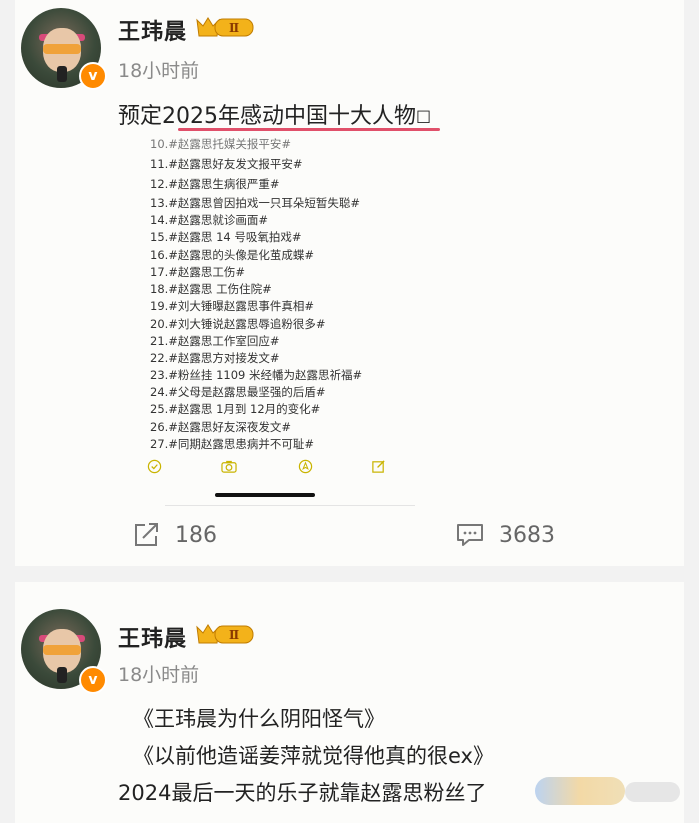 This screenshot has width=699, height=823. I want to click on screenshot-line: 18.#赵露思 工伤住院#, so click(211, 289).